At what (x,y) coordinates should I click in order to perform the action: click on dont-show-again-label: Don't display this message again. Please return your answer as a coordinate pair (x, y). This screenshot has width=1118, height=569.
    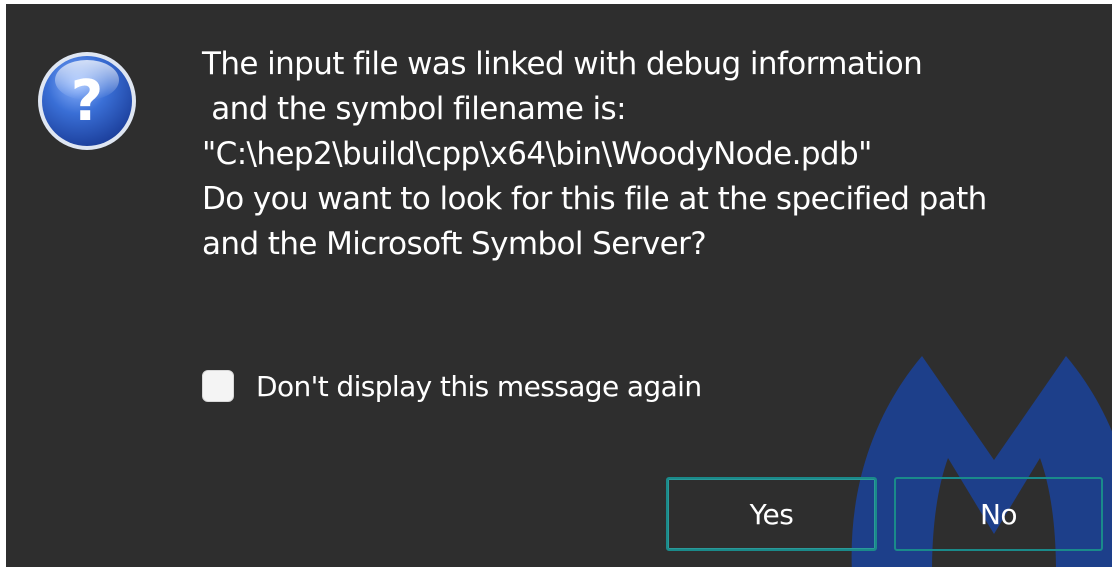
    Looking at the image, I should click on (479, 386).